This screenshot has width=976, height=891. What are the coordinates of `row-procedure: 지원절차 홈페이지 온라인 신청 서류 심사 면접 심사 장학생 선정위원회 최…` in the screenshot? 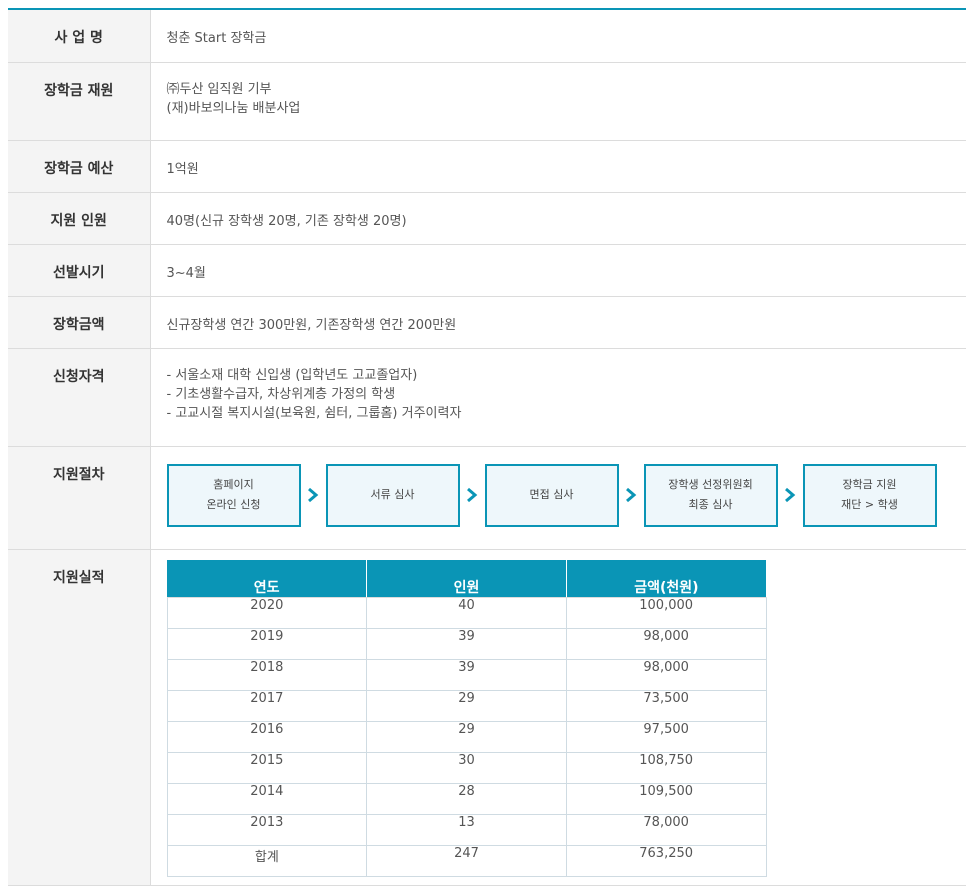 It's located at (487, 498).